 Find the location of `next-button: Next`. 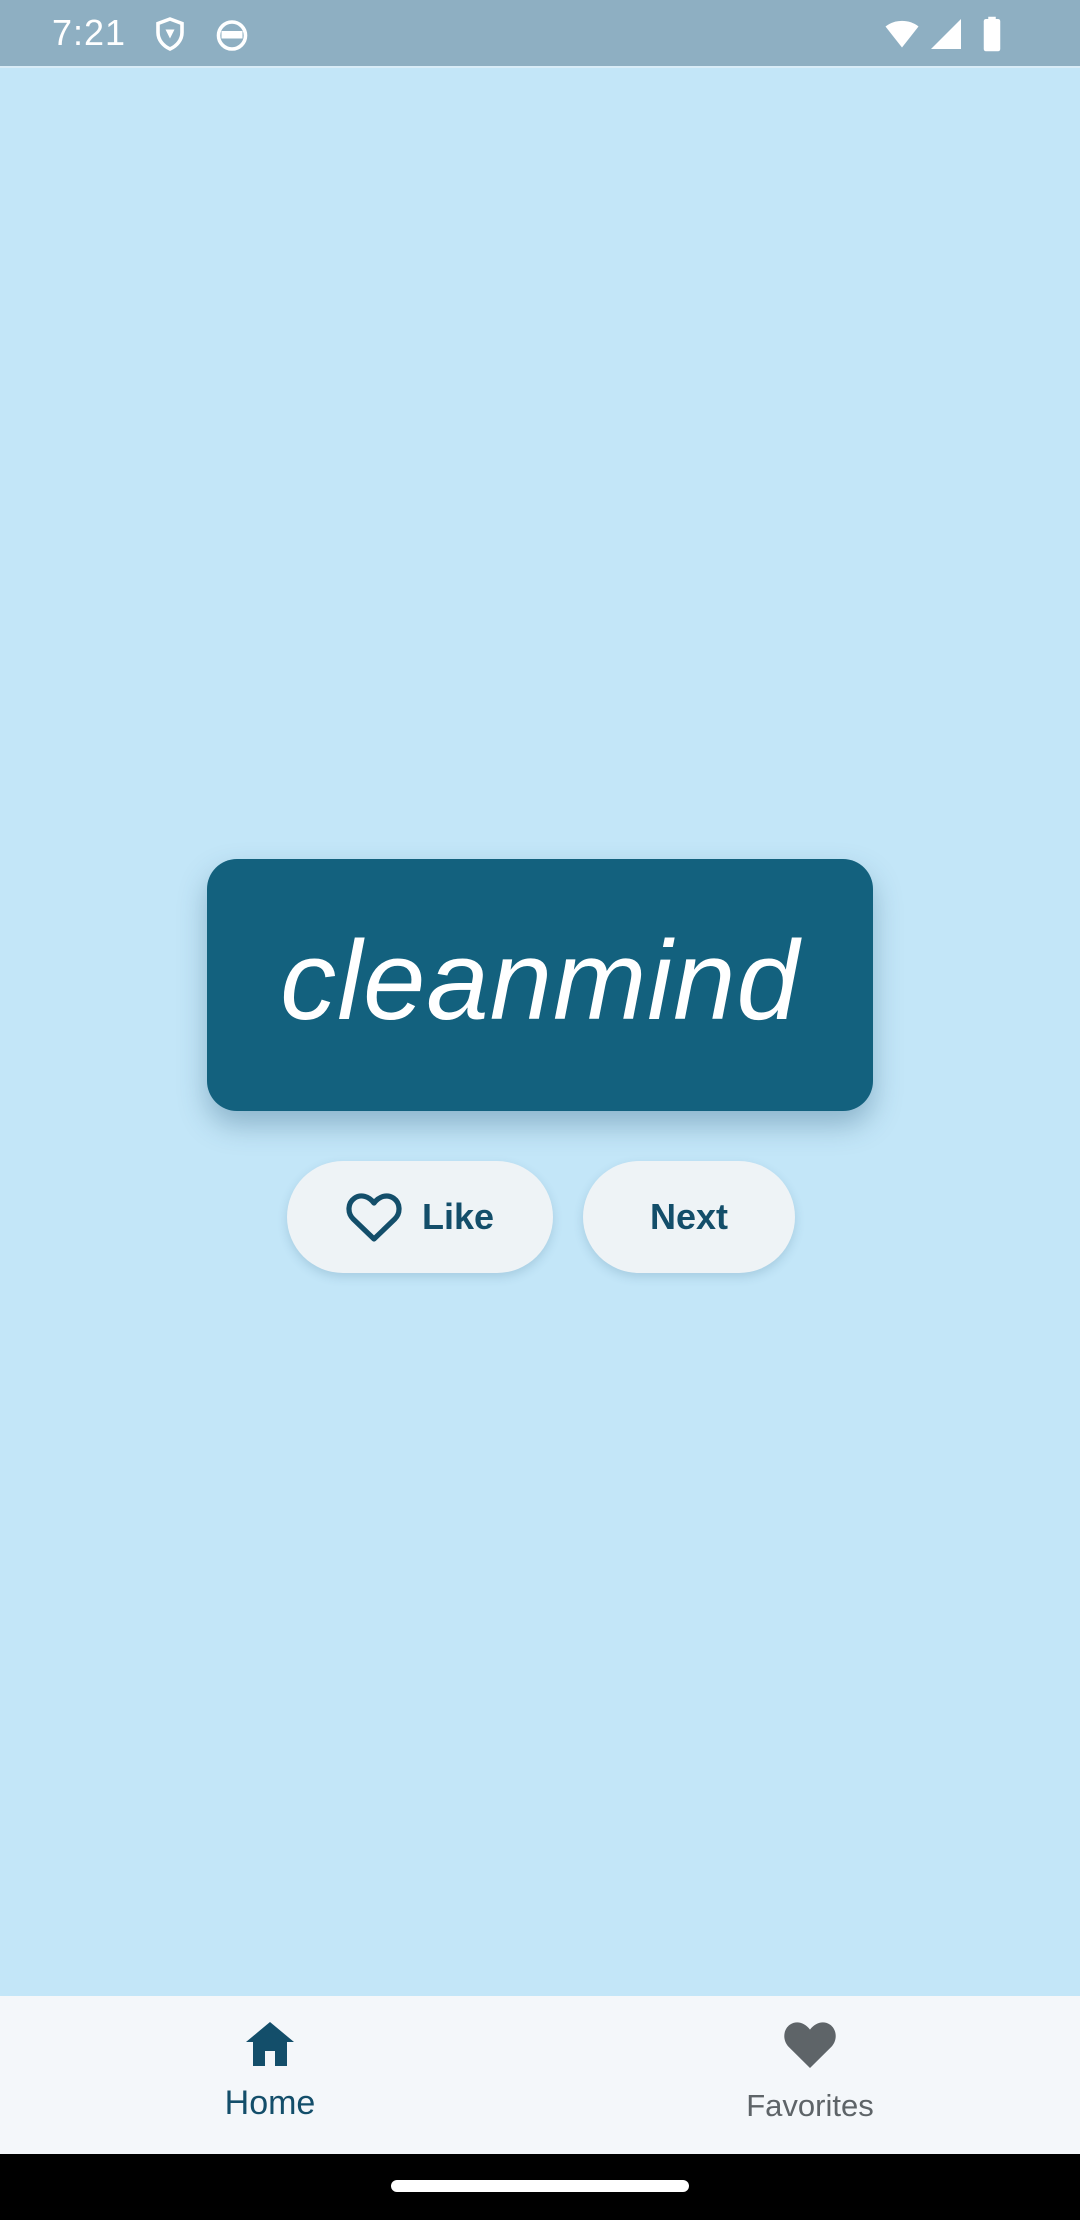

next-button: Next is located at coordinates (689, 1217).